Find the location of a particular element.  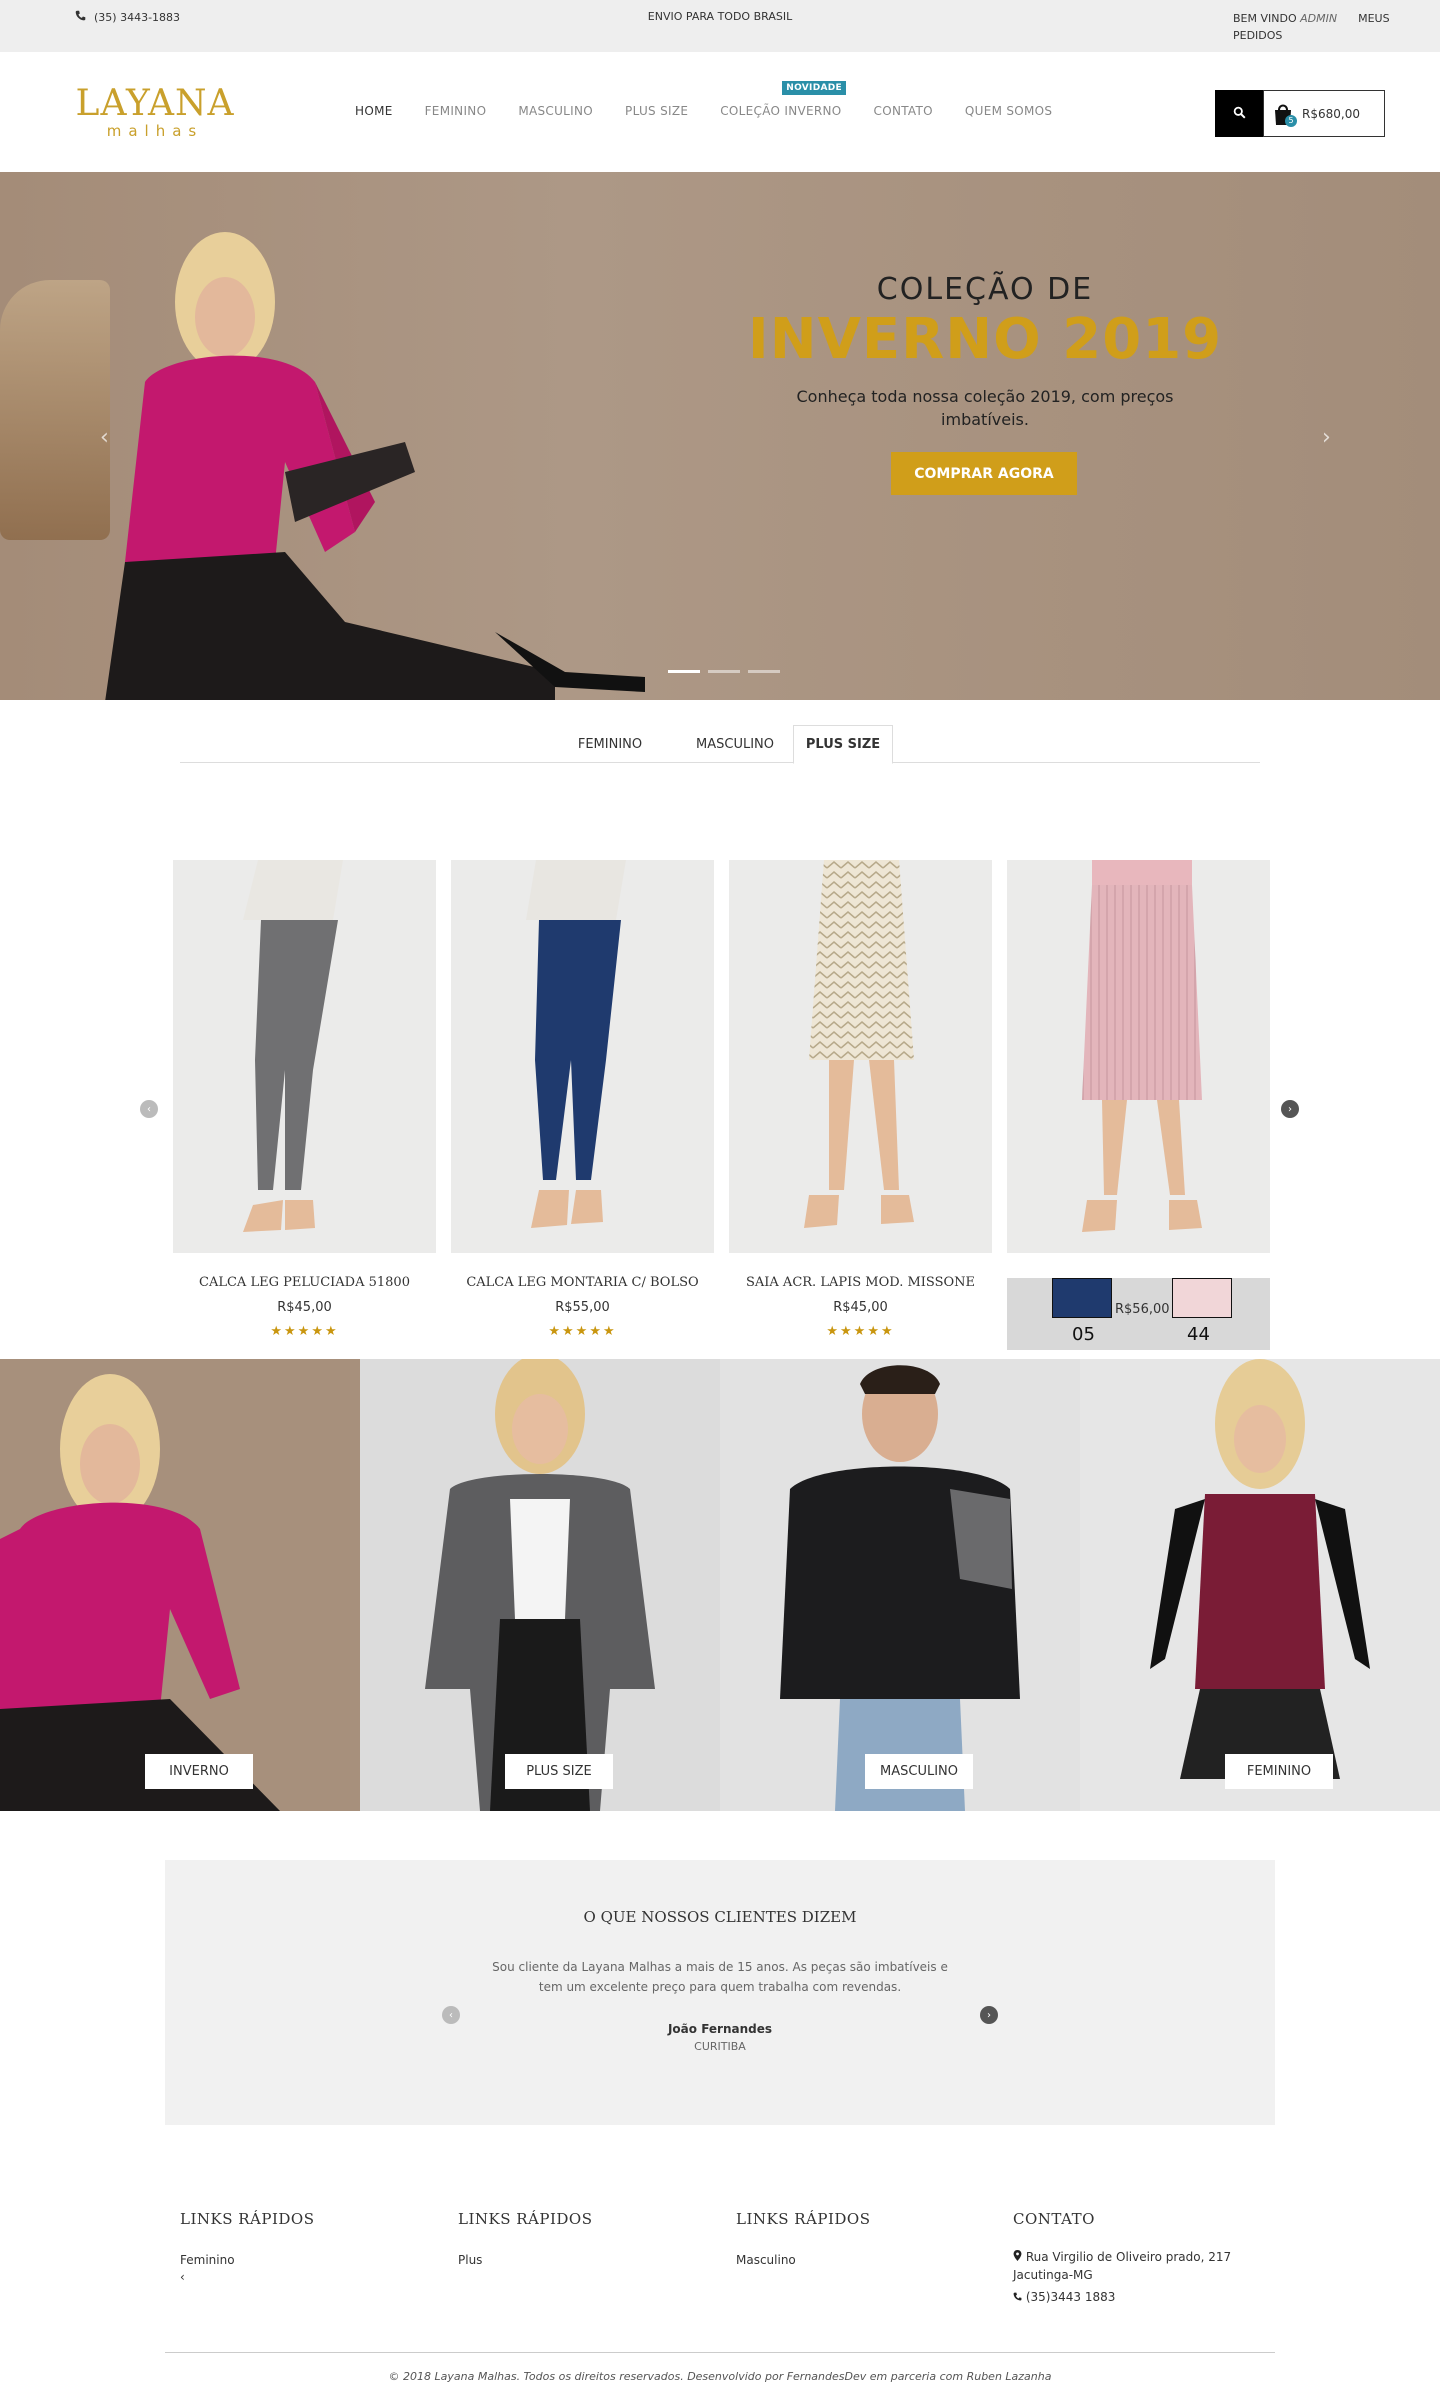

product-card: CALCA LEG PELUCIADA 51800 R$45,00 ★★★★★ is located at coordinates (304, 1099).